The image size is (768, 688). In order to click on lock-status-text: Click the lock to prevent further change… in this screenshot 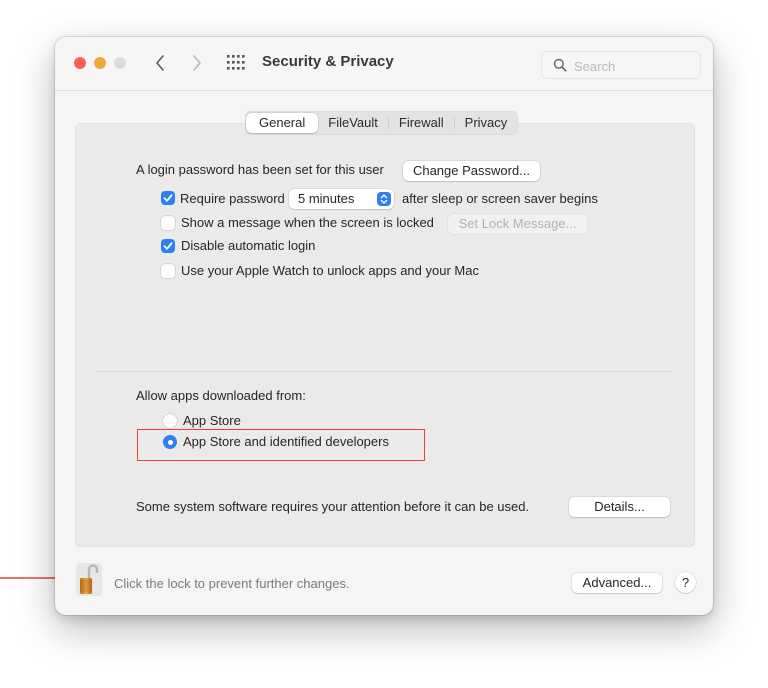, I will do `click(232, 583)`.